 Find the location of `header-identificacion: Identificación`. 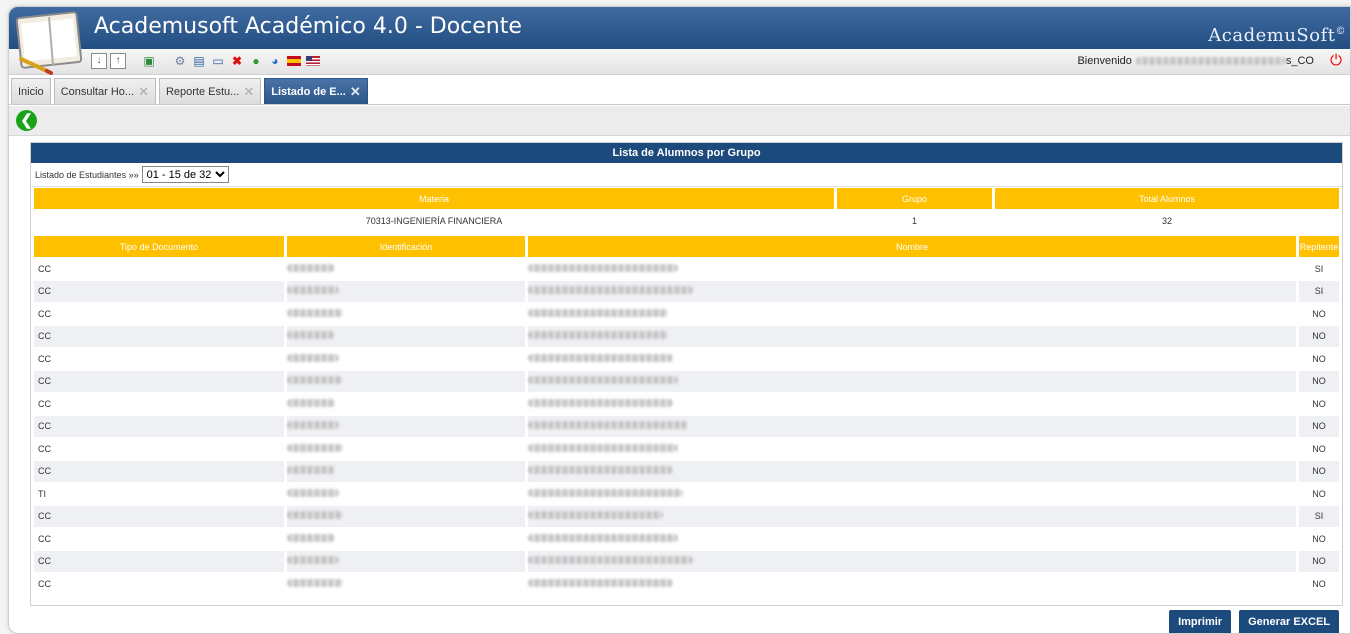

header-identificacion: Identificación is located at coordinates (406, 246).